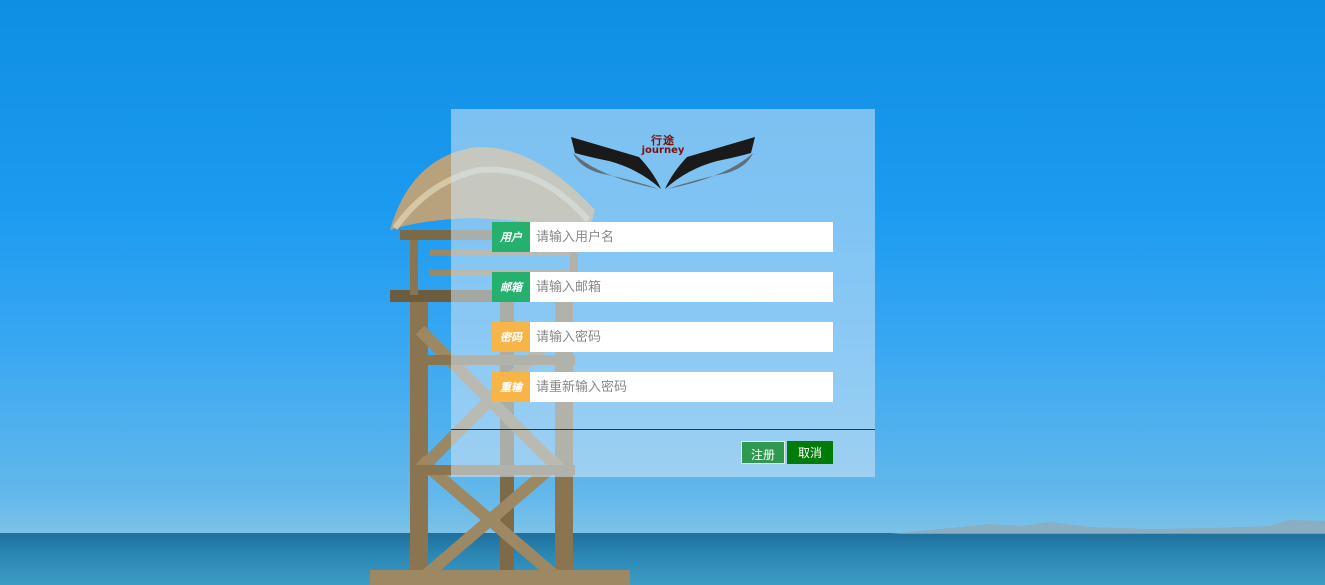 The width and height of the screenshot is (1325, 585). I want to click on email-field: 邮箱, so click(662, 287).